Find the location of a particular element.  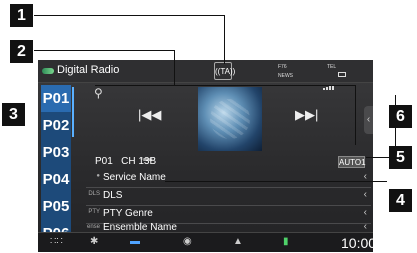

callout-4-line is located at coordinates (276, 181).